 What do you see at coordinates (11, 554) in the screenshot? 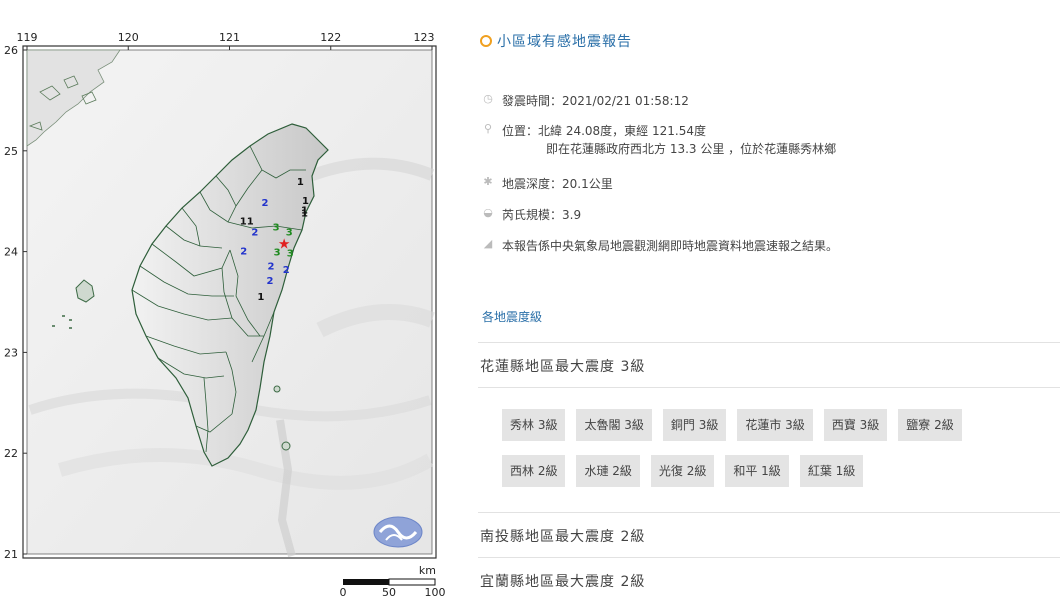
I see `lat-tick-label: 21` at bounding box center [11, 554].